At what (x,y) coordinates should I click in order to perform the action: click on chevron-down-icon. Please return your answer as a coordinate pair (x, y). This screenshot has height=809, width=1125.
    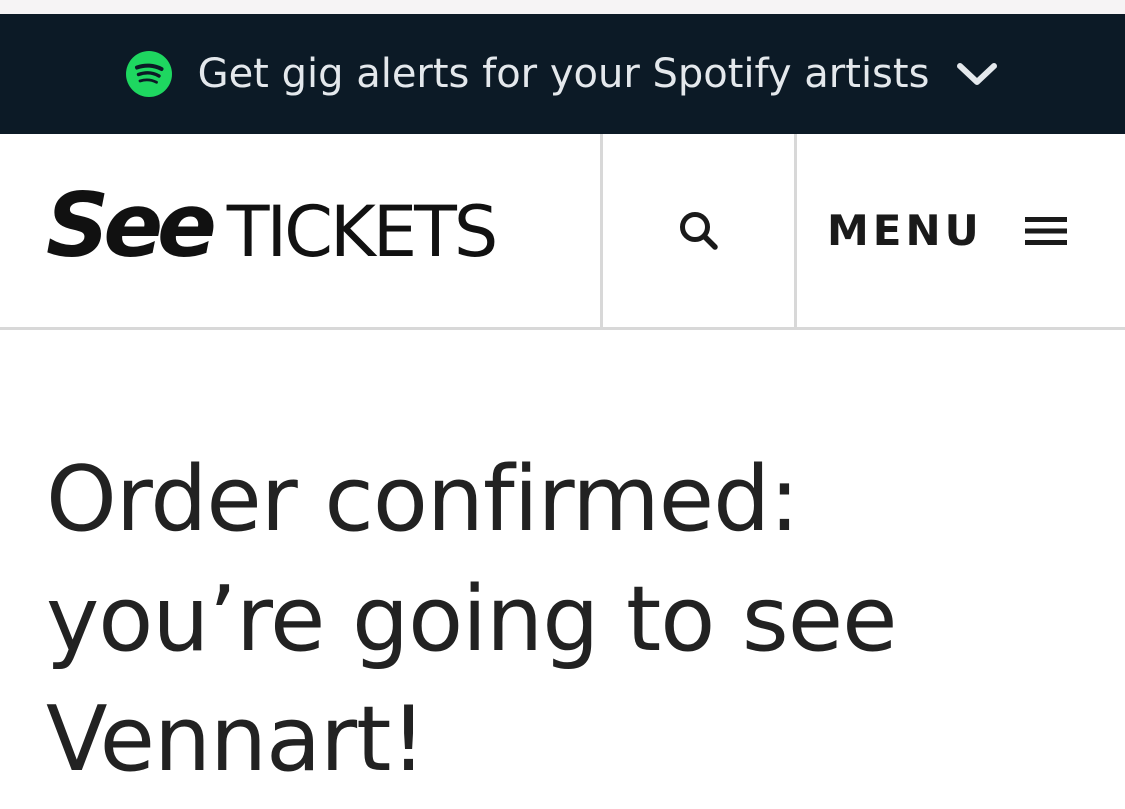
    Looking at the image, I should click on (977, 74).